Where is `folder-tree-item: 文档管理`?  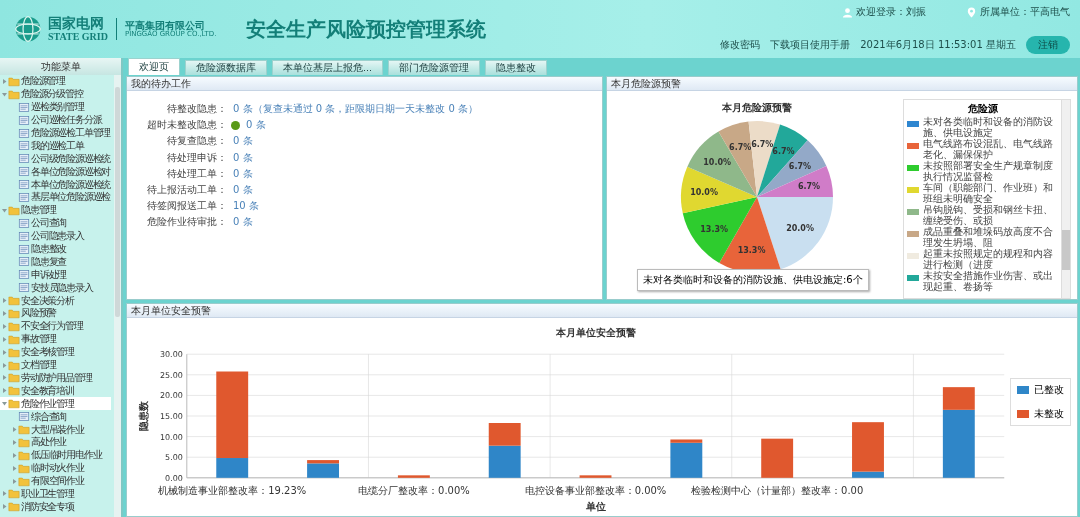
folder-tree-item: 文档管理 is located at coordinates (55, 365).